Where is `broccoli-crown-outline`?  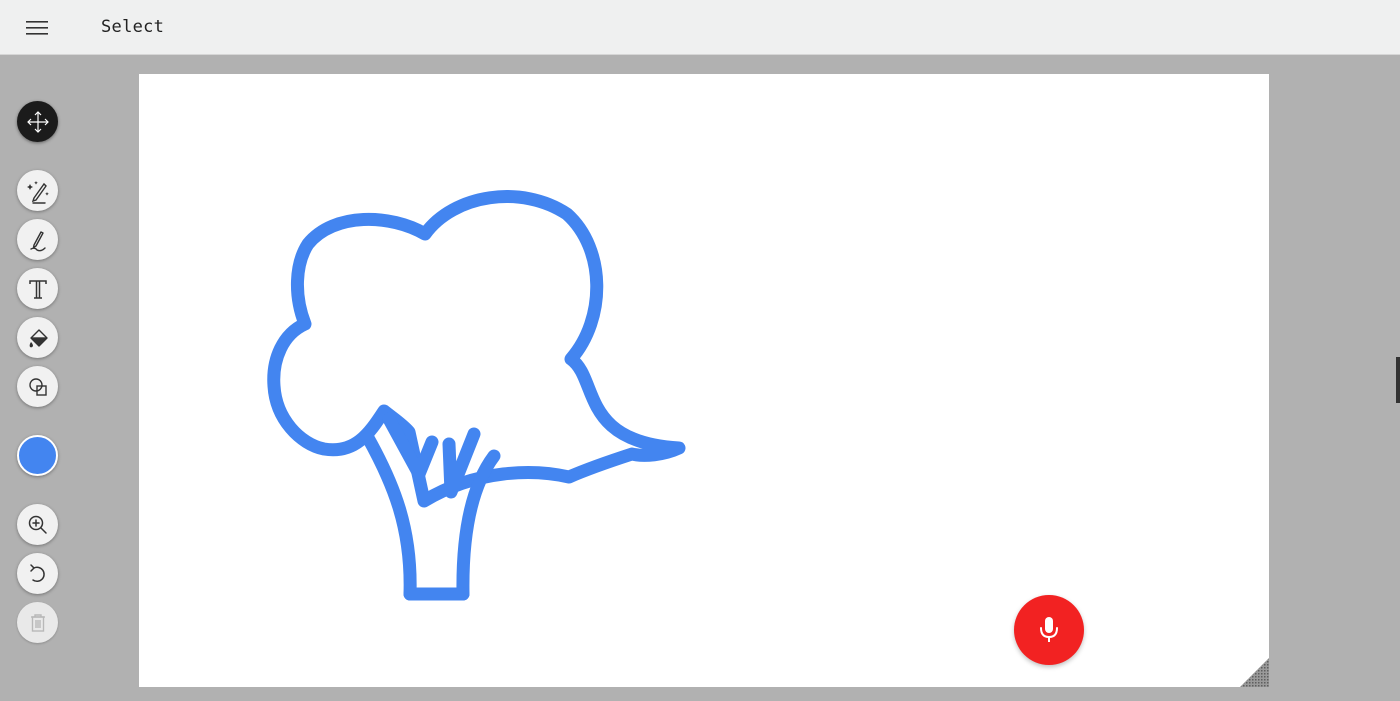
broccoli-crown-outline is located at coordinates (476, 349).